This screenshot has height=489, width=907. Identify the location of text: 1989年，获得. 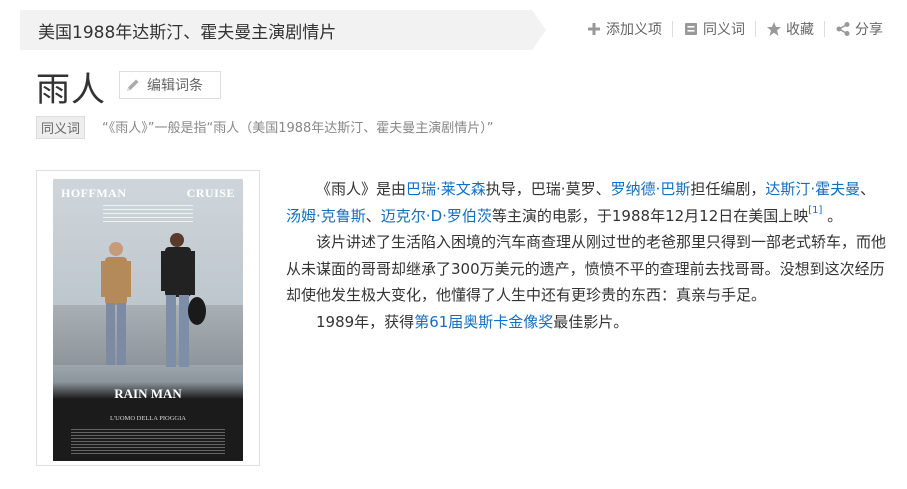
(365, 321).